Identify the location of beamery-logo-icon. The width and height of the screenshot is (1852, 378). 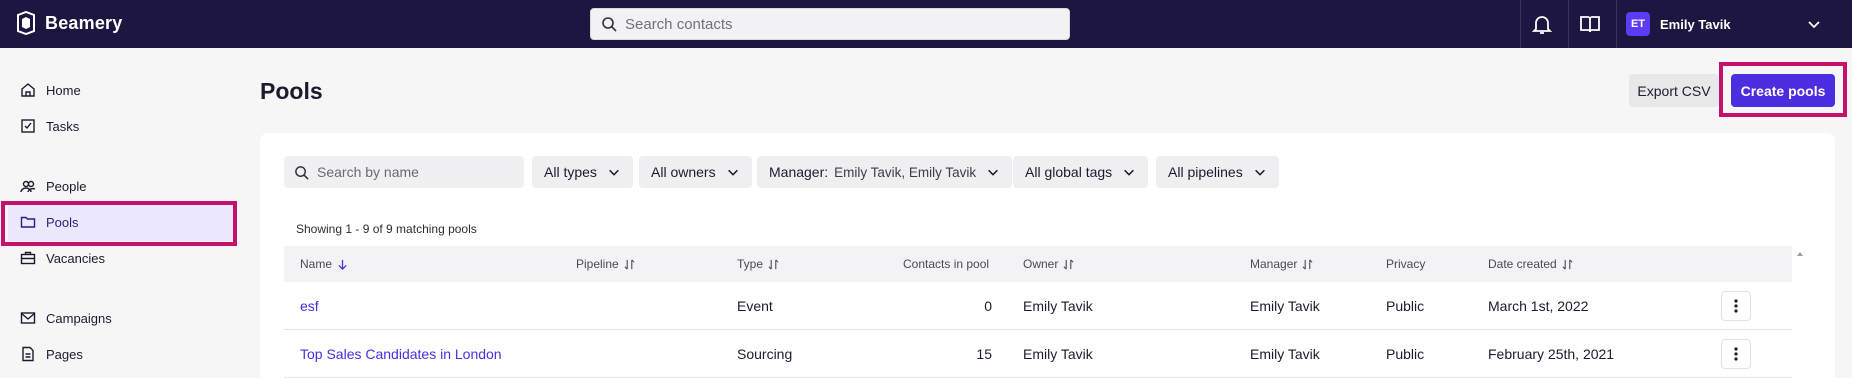
(26, 23).